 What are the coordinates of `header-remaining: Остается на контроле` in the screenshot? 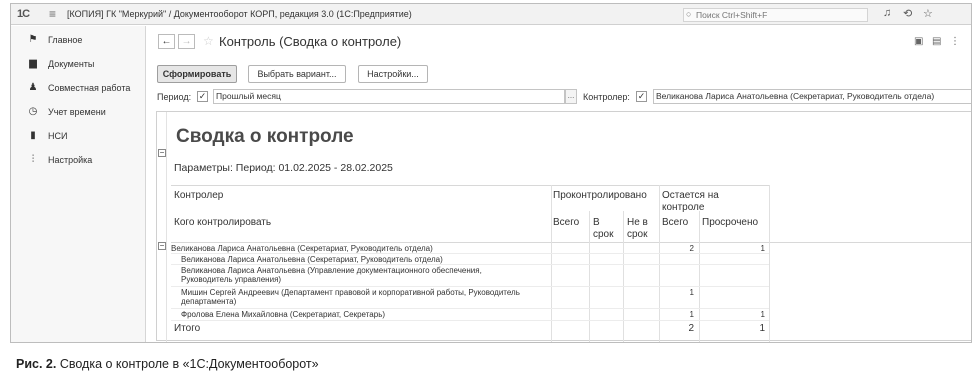 It's located at (690, 201).